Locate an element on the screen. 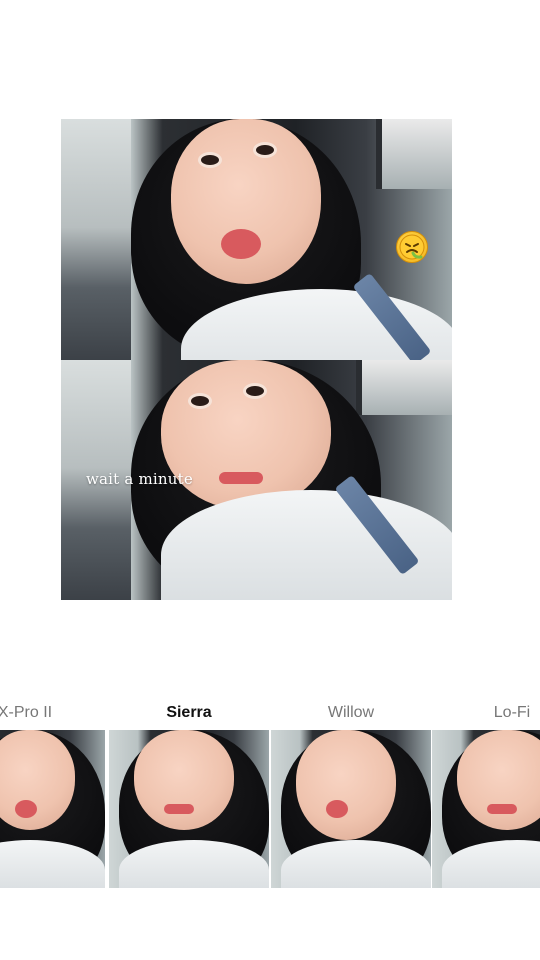  filter-x-pro-ii: X-Pro II is located at coordinates (52, 794).